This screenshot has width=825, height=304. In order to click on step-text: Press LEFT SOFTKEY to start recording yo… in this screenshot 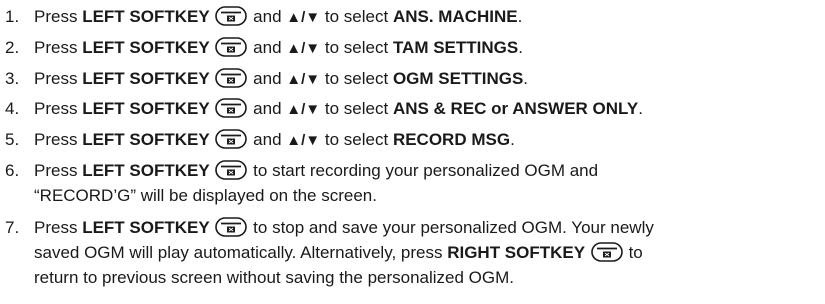, I will do `click(316, 170)`.